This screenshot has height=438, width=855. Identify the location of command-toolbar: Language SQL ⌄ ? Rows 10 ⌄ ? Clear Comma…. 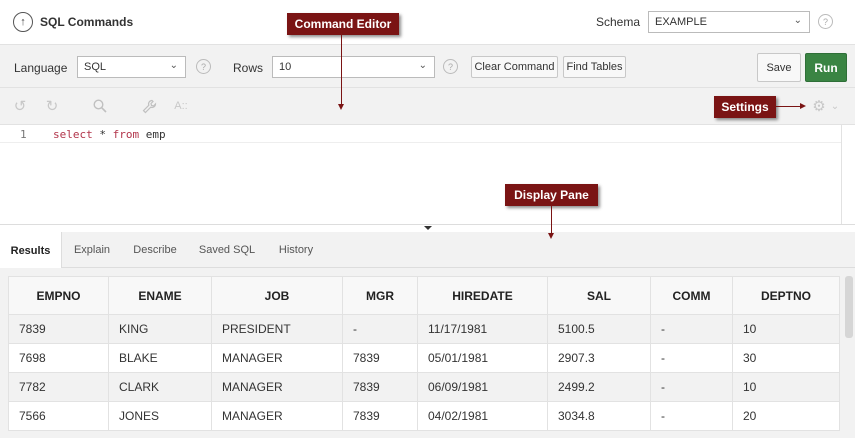
(427, 66).